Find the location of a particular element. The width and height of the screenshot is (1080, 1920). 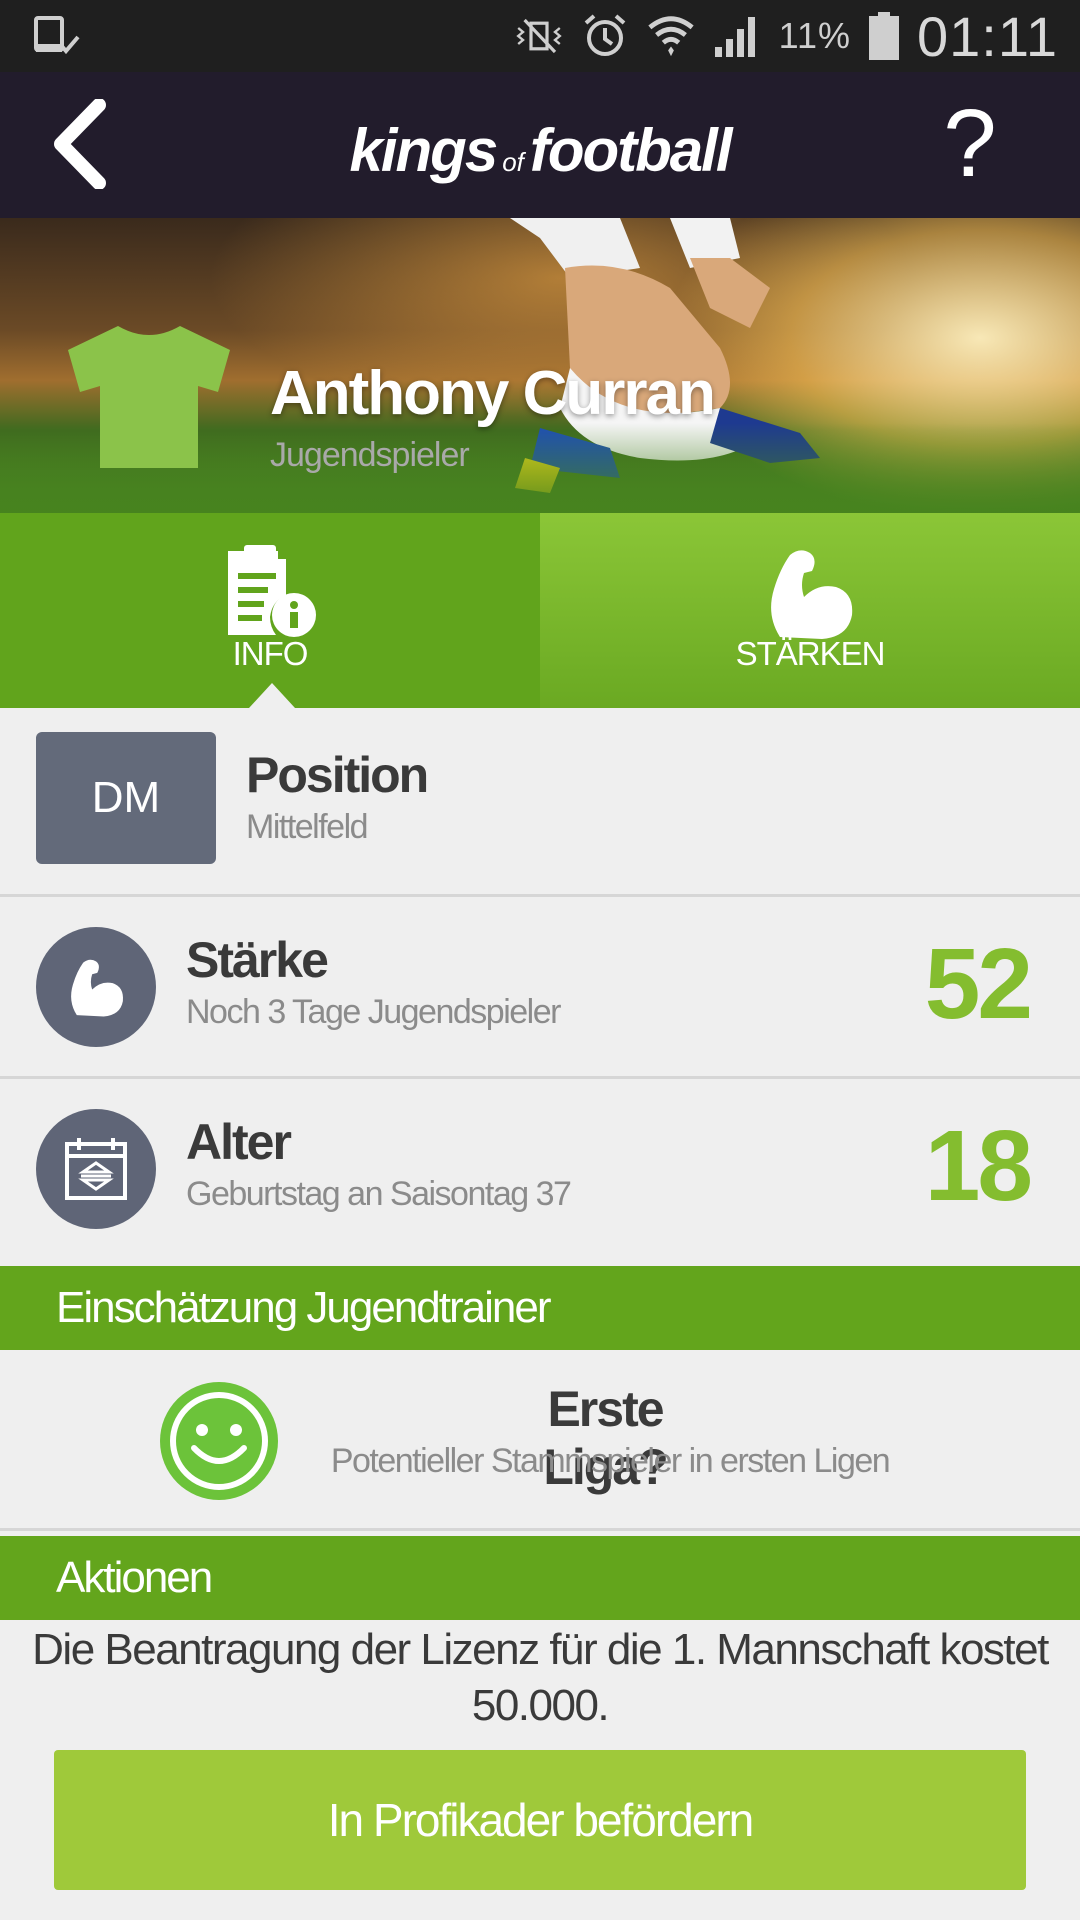

age-icon-circle is located at coordinates (96, 1169).